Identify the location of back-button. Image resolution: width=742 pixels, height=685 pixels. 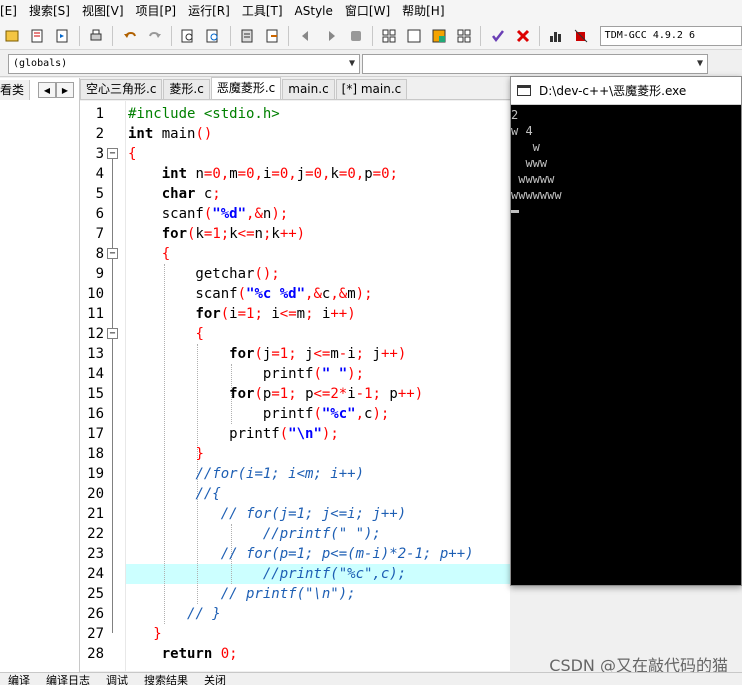
(305, 36).